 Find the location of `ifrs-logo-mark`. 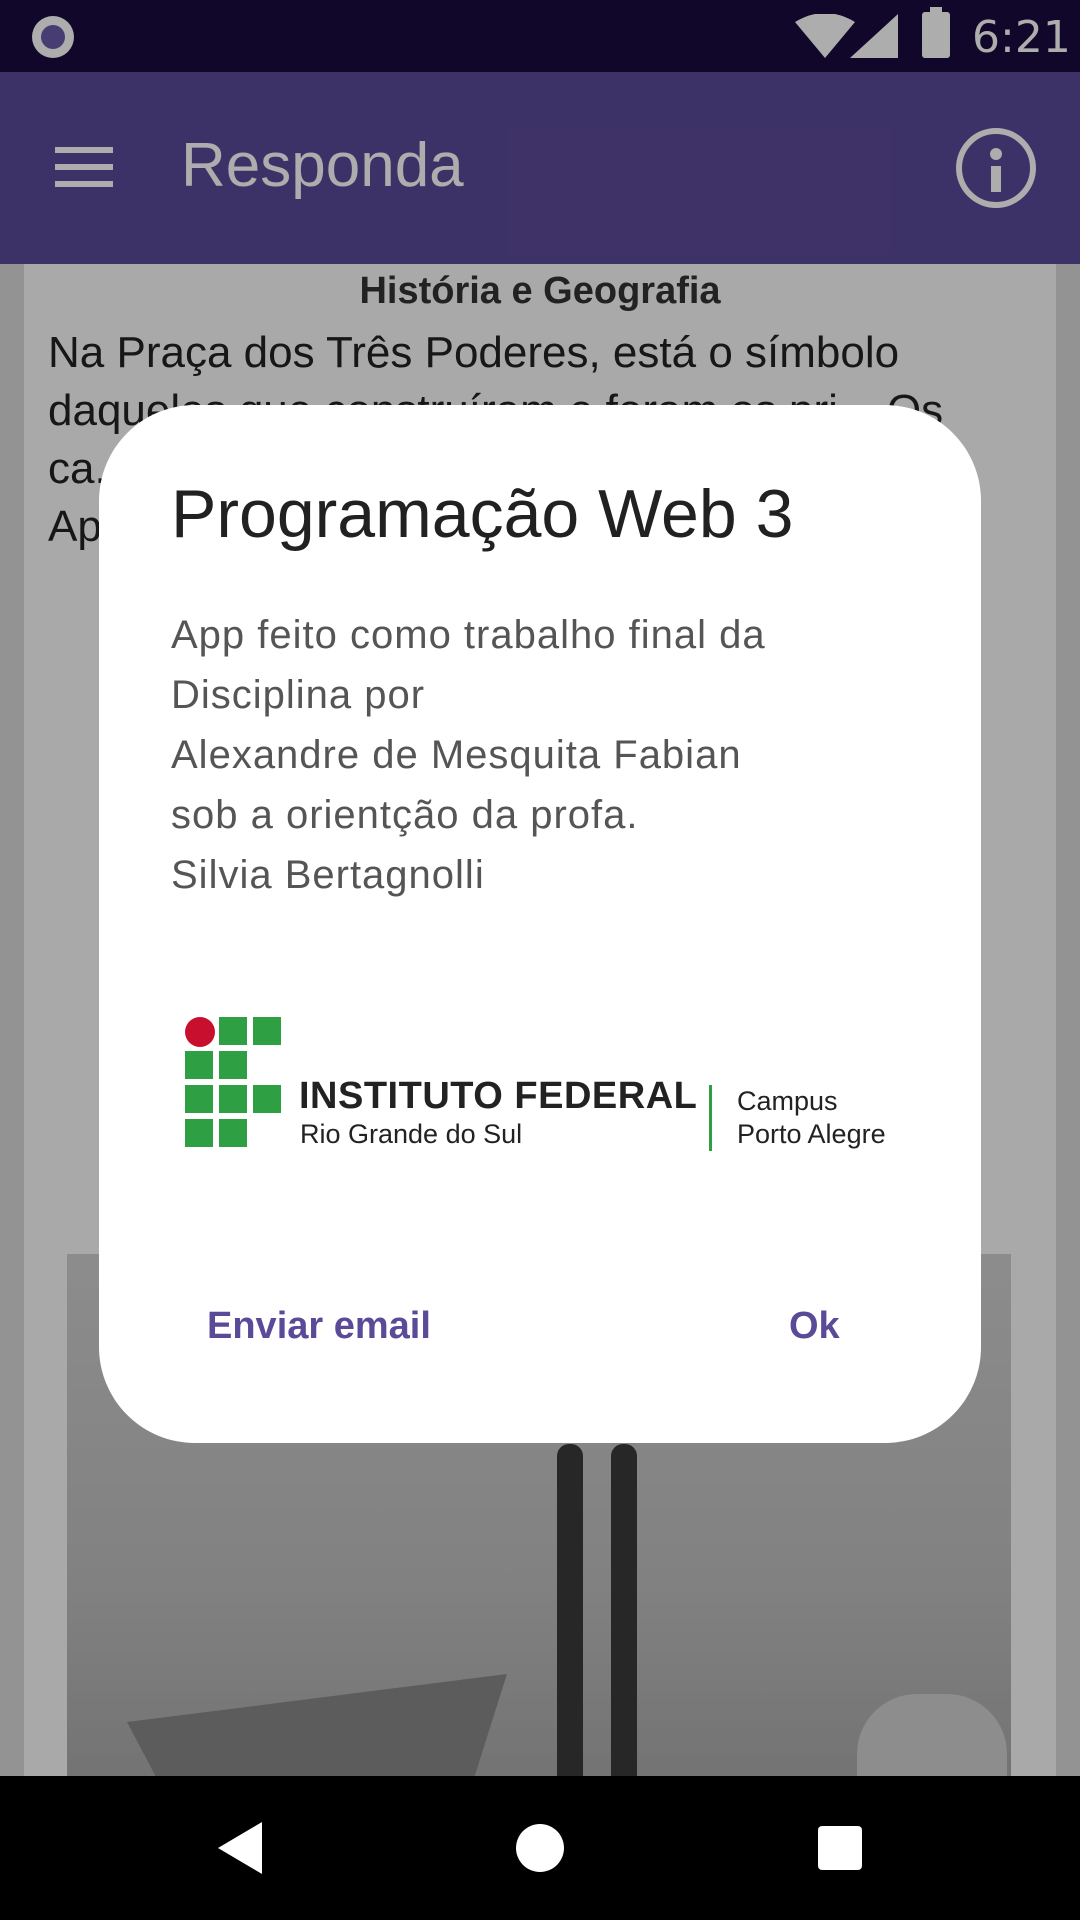

ifrs-logo-mark is located at coordinates (235, 1082).